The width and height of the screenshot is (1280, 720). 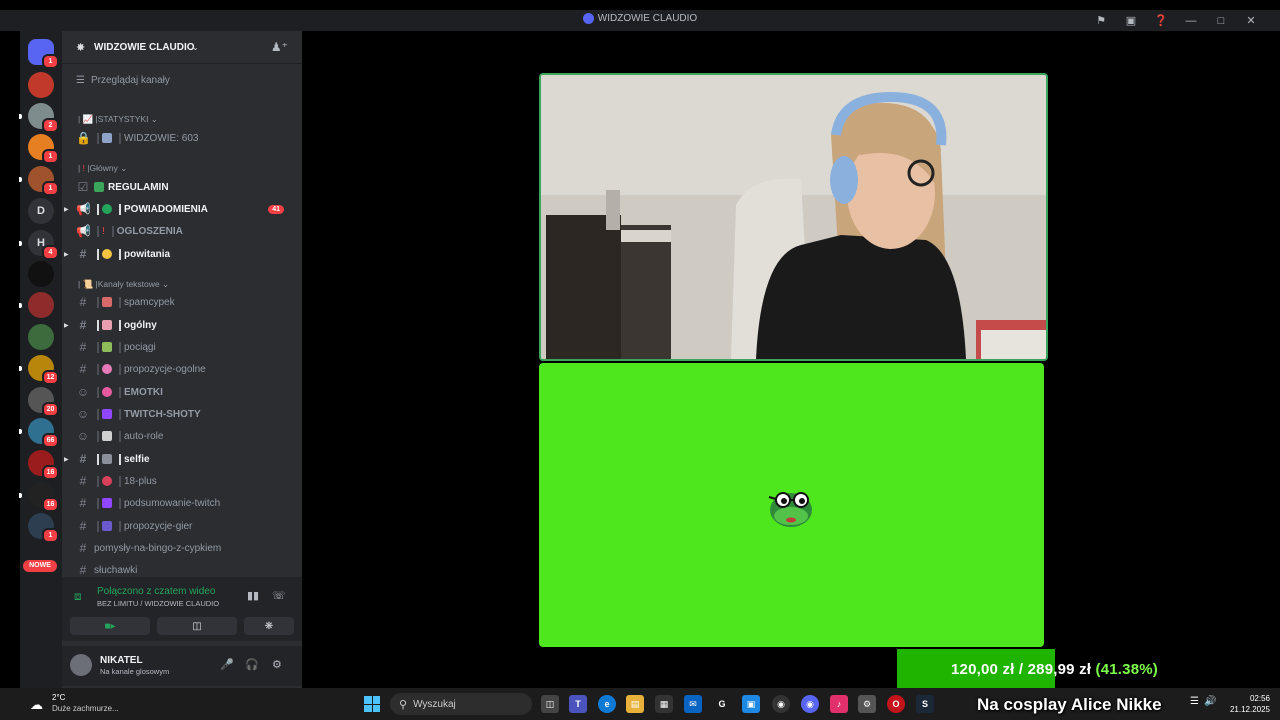 What do you see at coordinates (186, 369) in the screenshot?
I see `channel-propozycje-ogolne: # propozycje-ogolne` at bounding box center [186, 369].